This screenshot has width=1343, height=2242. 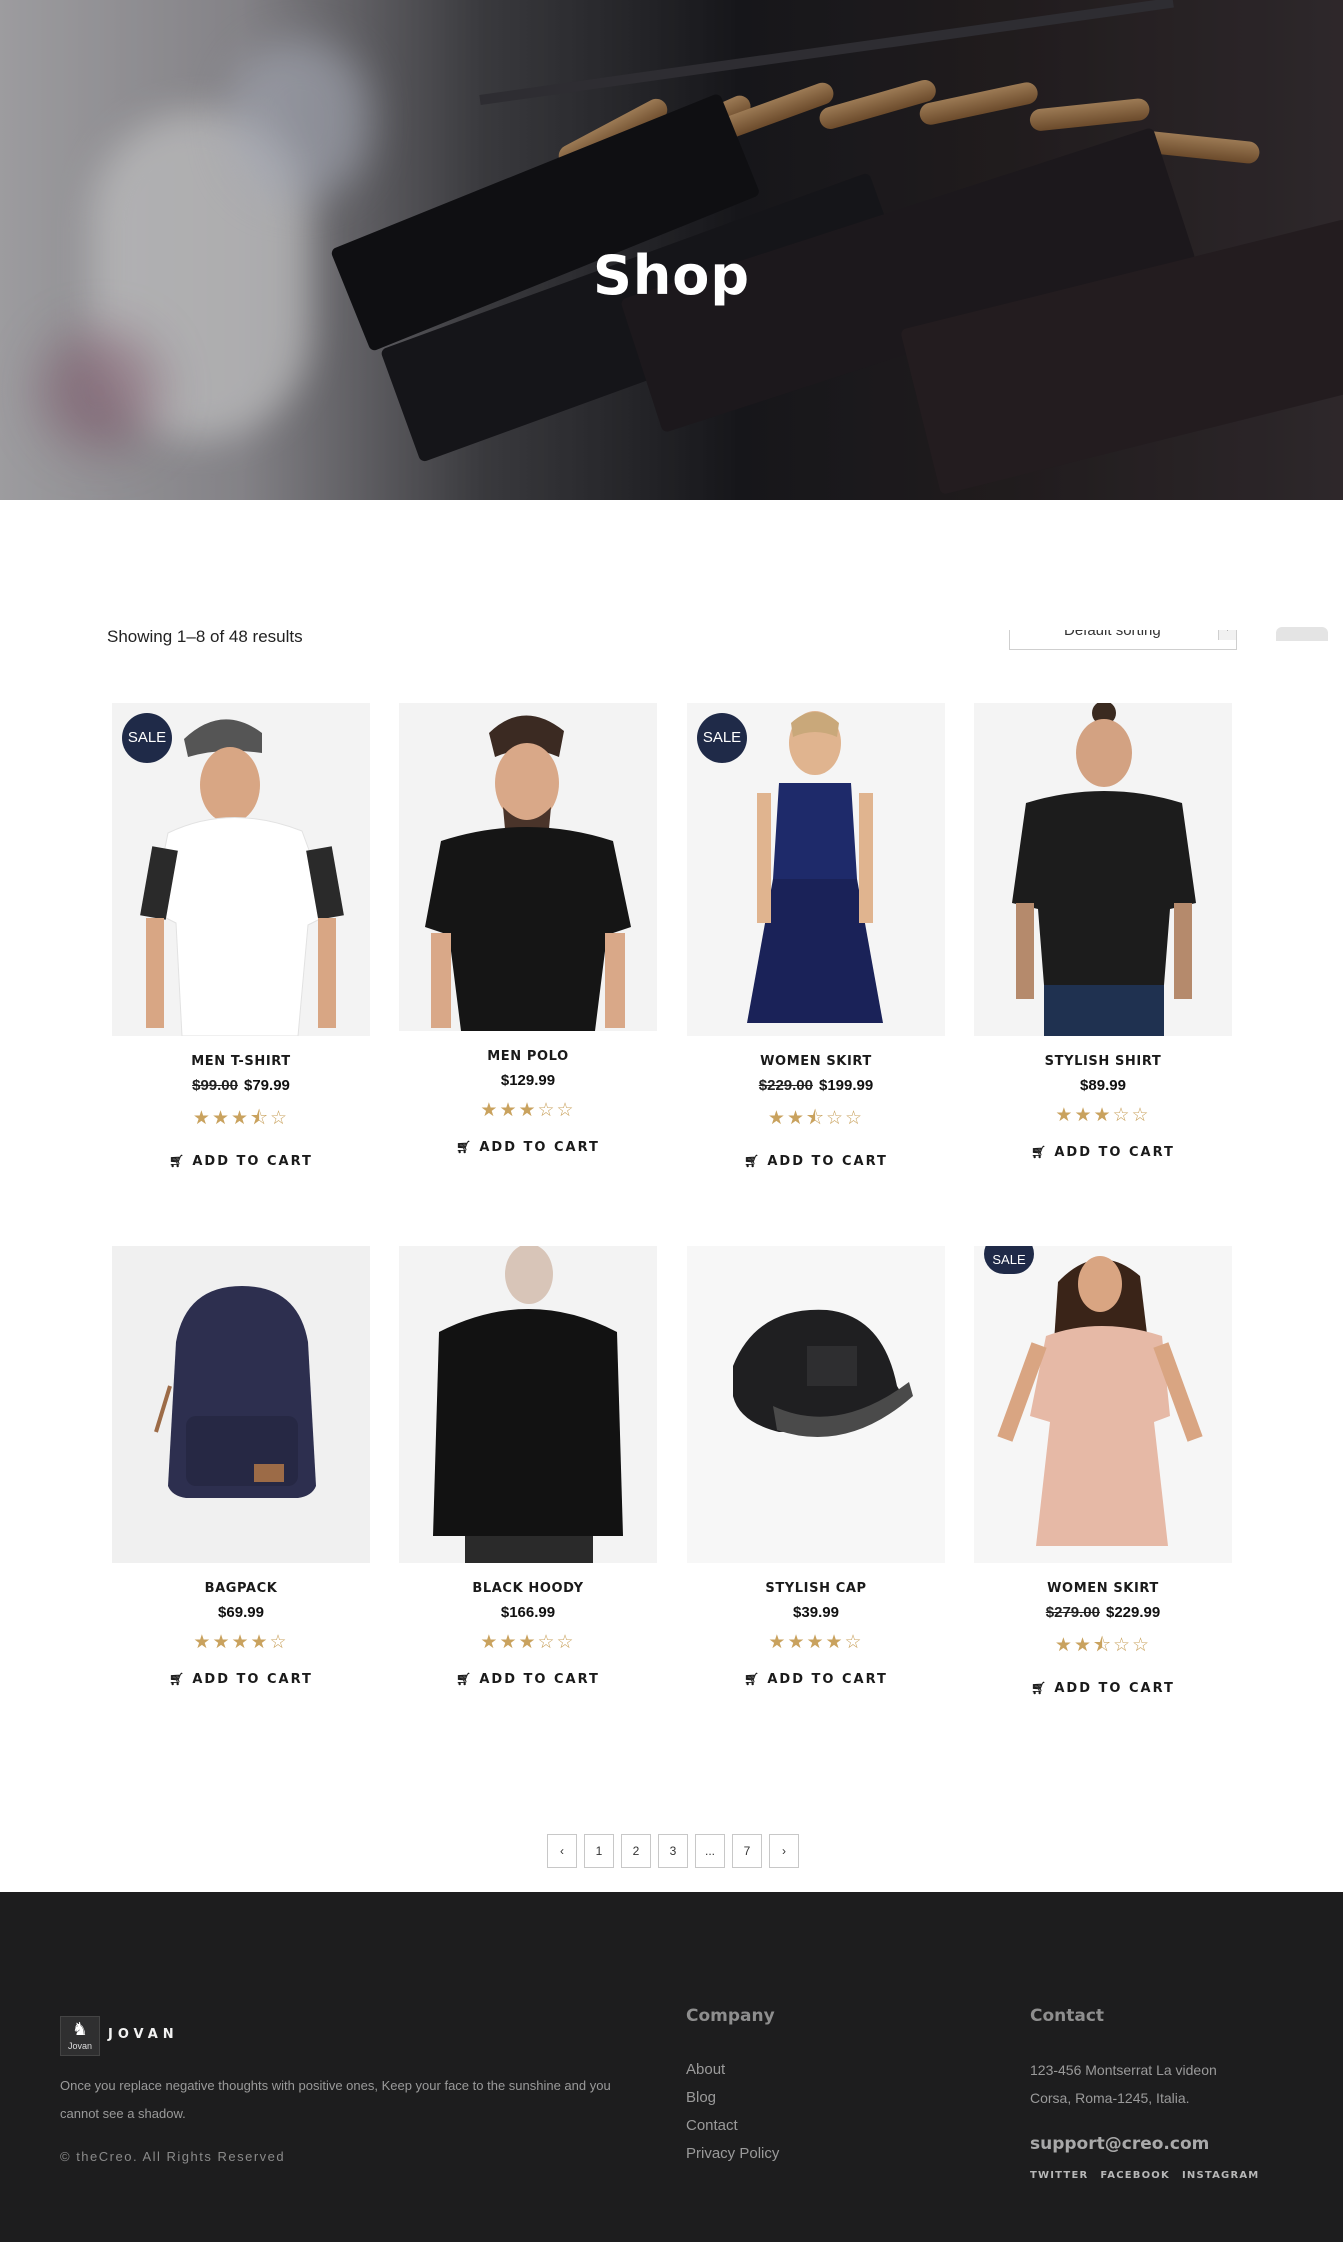 I want to click on page-button: 7, so click(x=747, y=1851).